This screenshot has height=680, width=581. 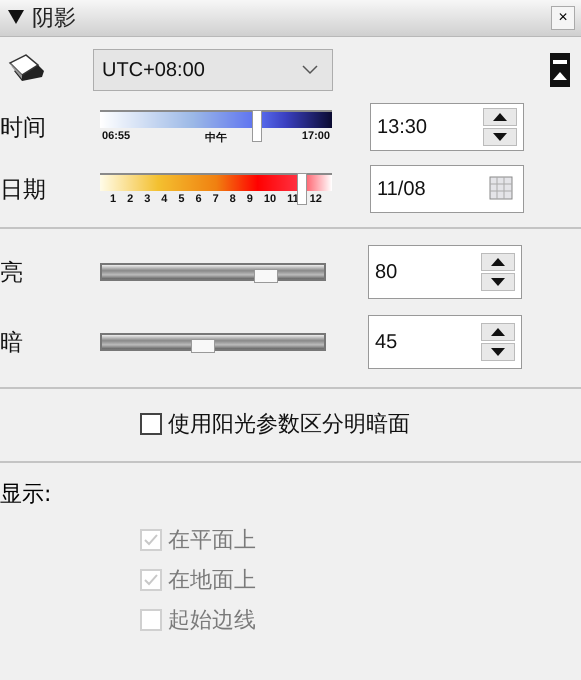 I want to click on time-tick-label: 17:00, so click(x=316, y=137).